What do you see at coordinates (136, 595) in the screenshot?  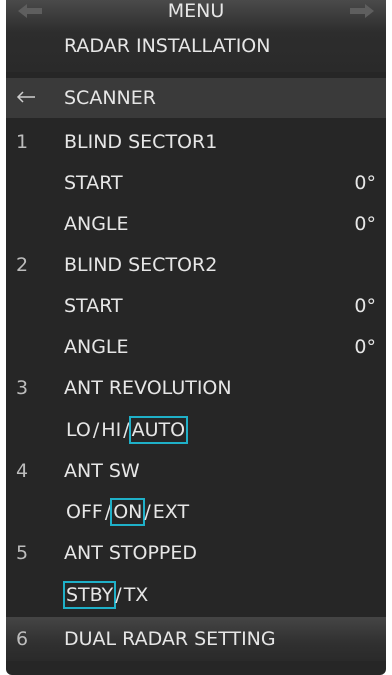 I see `option-tx: TX` at bounding box center [136, 595].